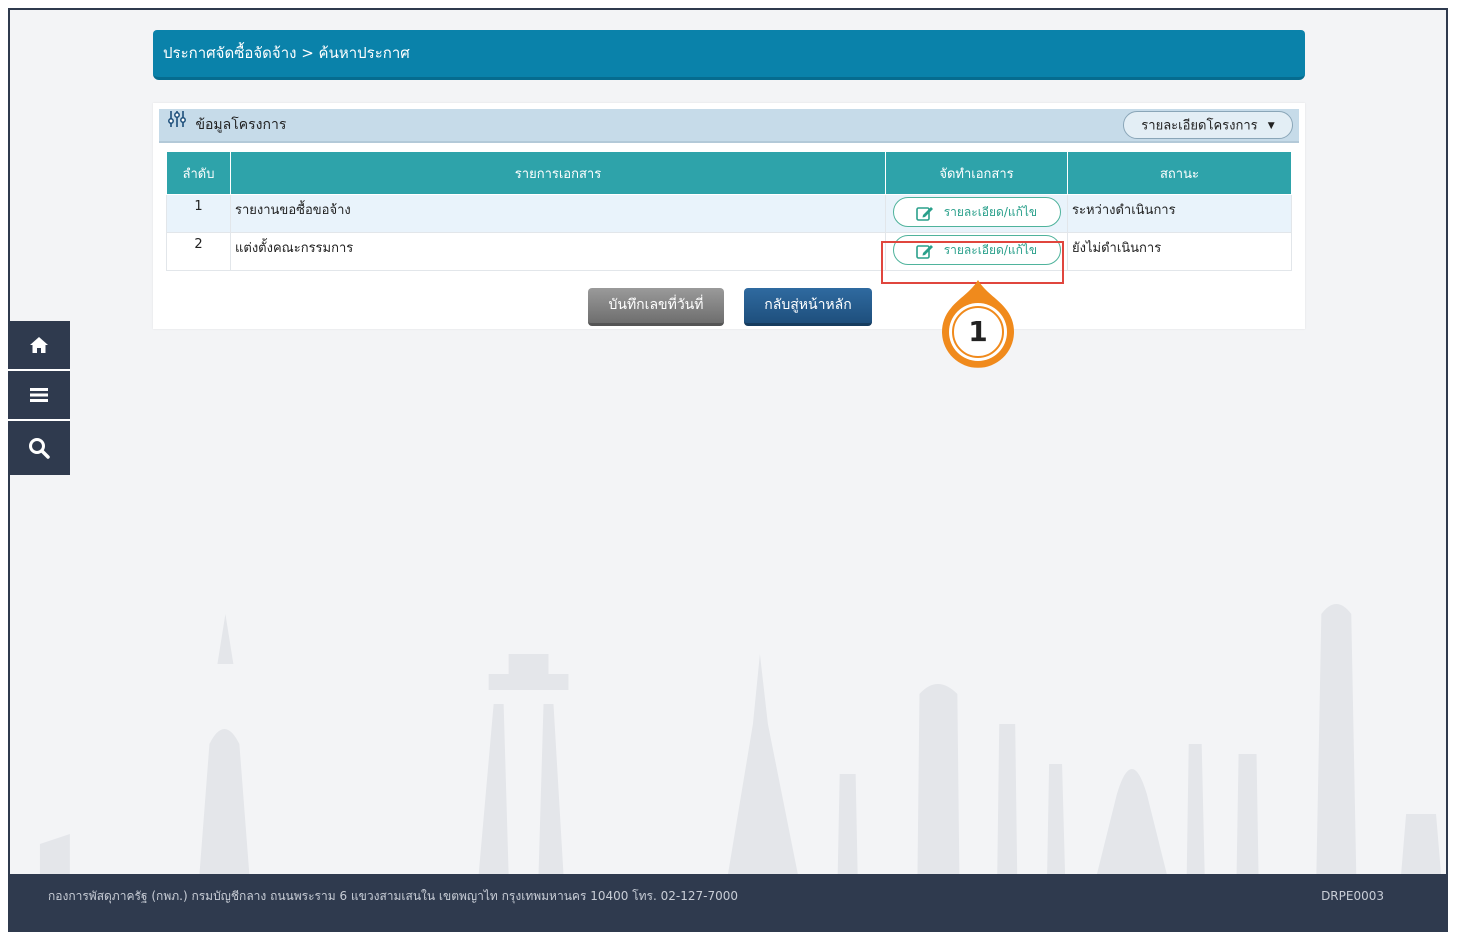 Image resolution: width=1457 pixels, height=932 pixels. I want to click on search-icon, so click(39, 448).